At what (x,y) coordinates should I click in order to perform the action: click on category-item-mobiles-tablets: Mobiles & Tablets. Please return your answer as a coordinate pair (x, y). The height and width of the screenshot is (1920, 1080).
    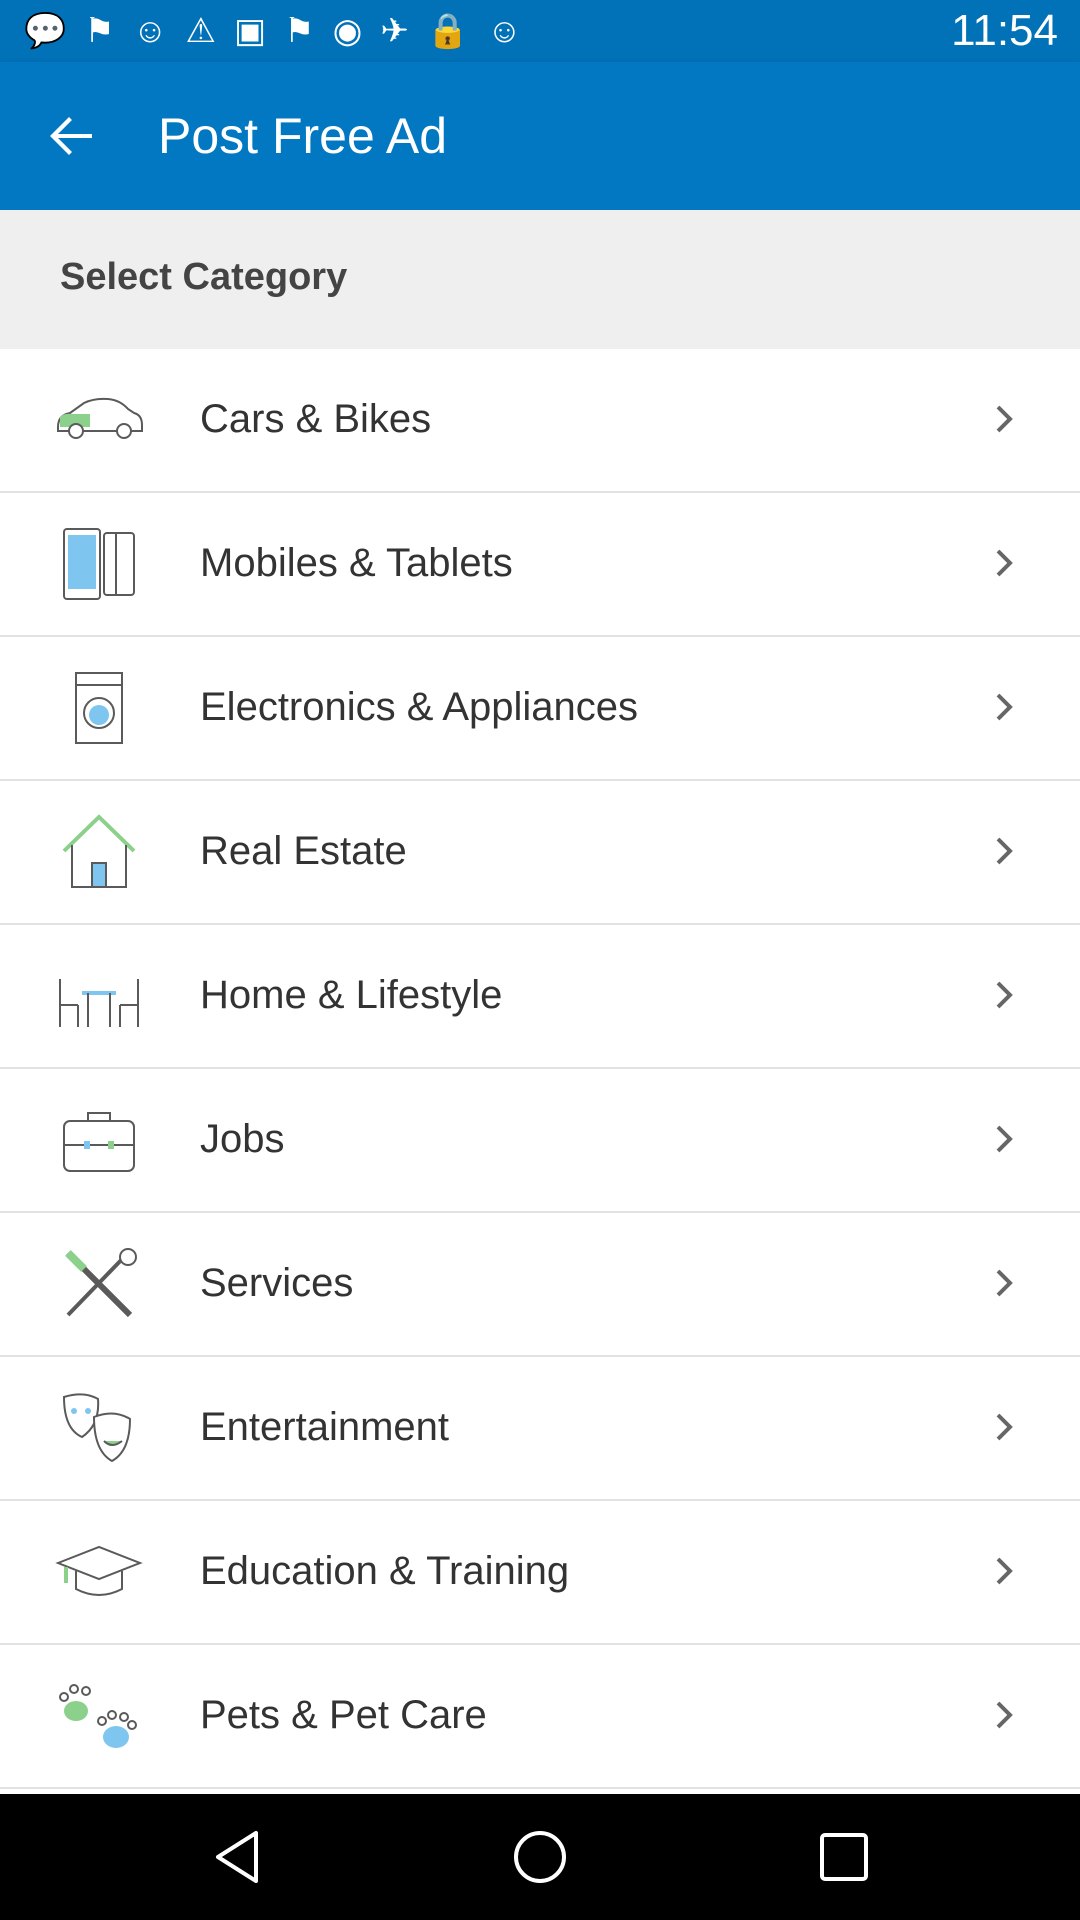
    Looking at the image, I should click on (540, 565).